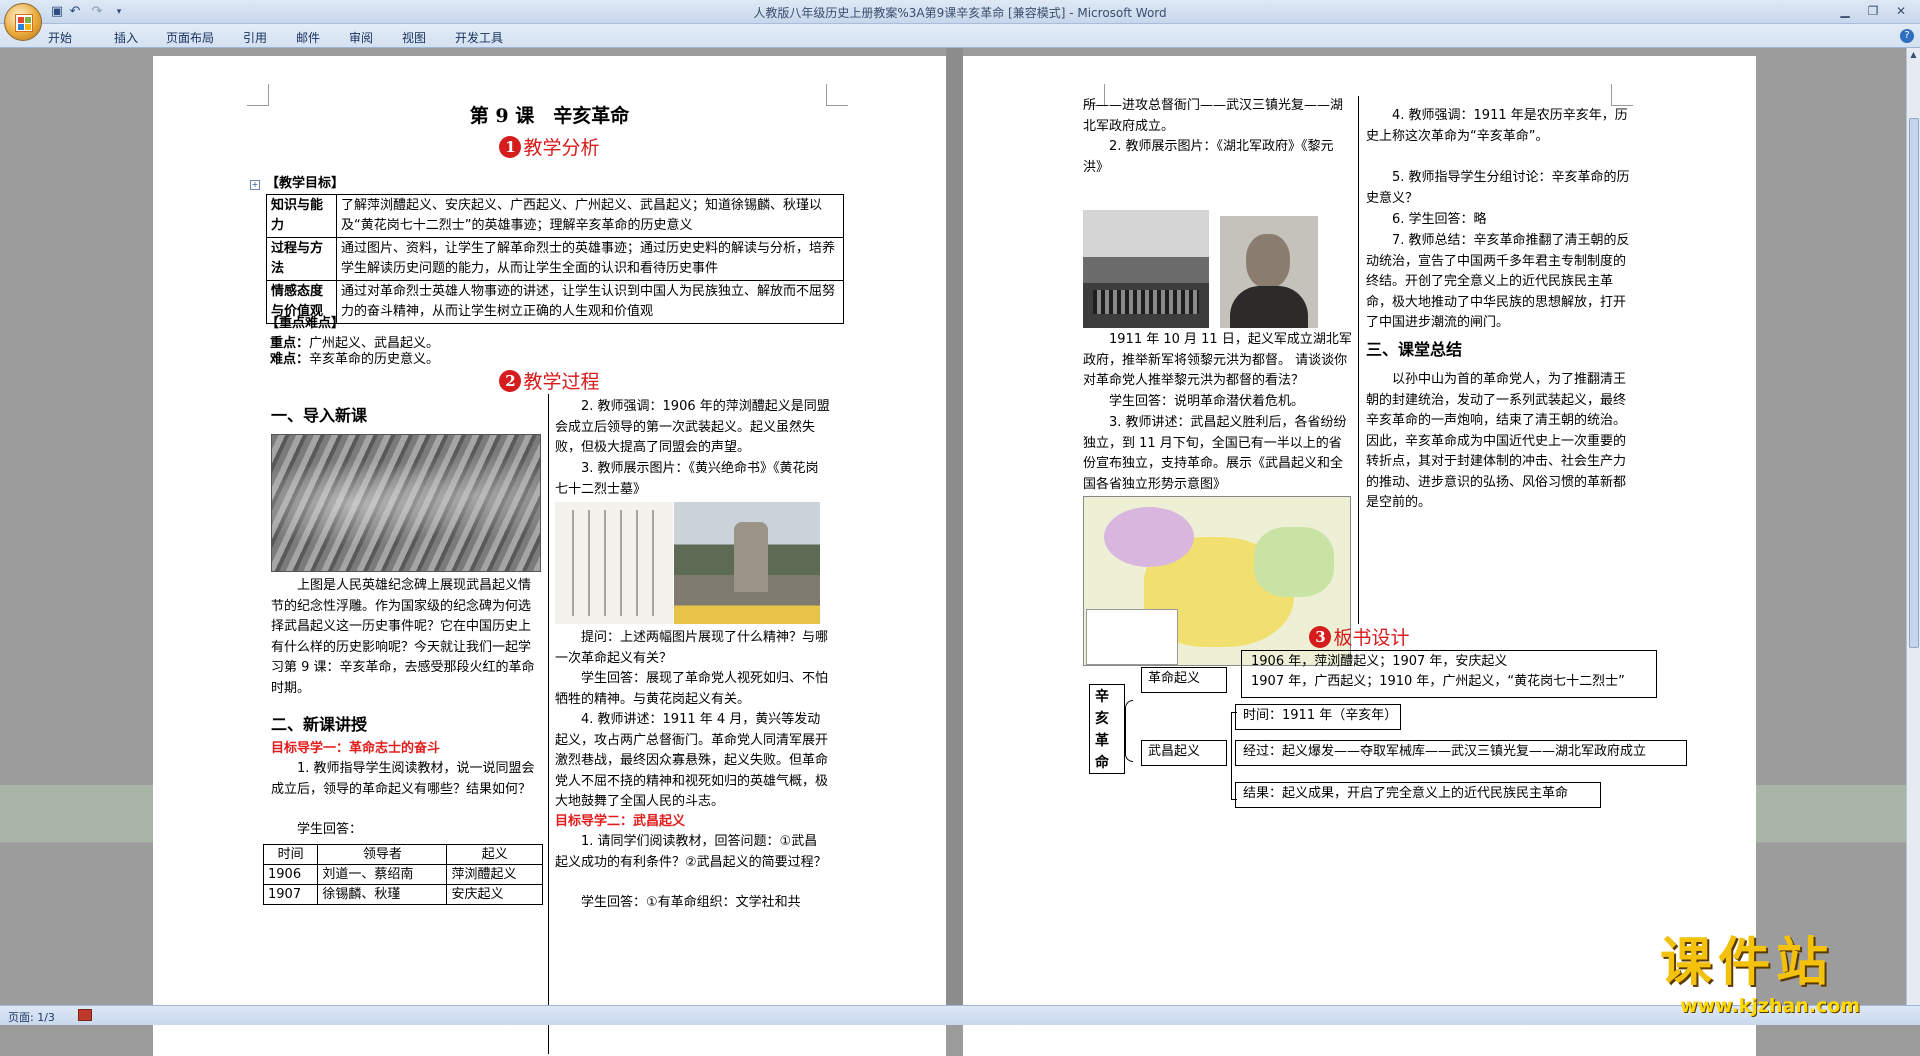  What do you see at coordinates (308, 37) in the screenshot?
I see `tab-mailings: 邮件` at bounding box center [308, 37].